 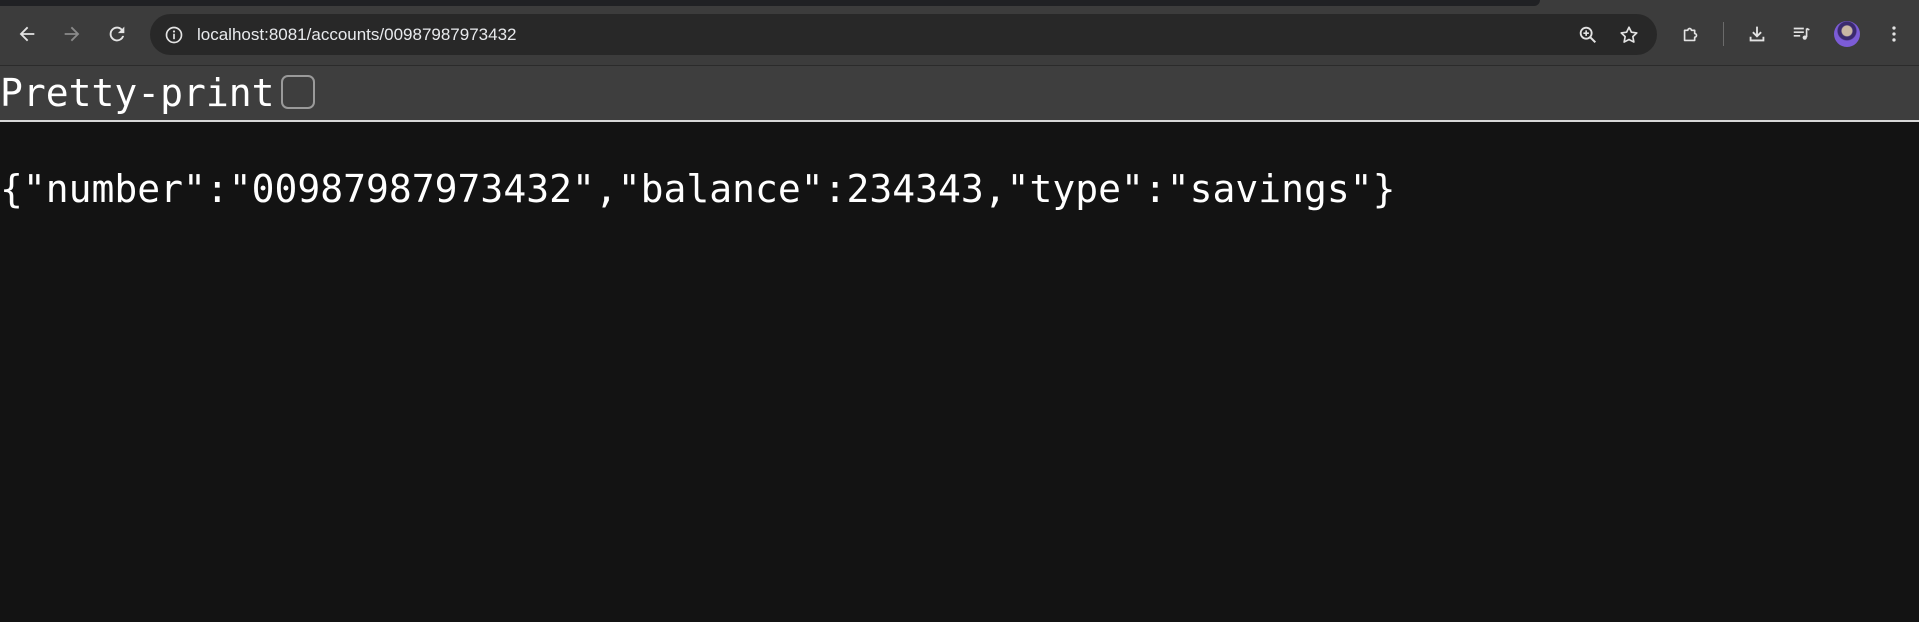 I want to click on kebab-menu-icon, so click(x=1894, y=34).